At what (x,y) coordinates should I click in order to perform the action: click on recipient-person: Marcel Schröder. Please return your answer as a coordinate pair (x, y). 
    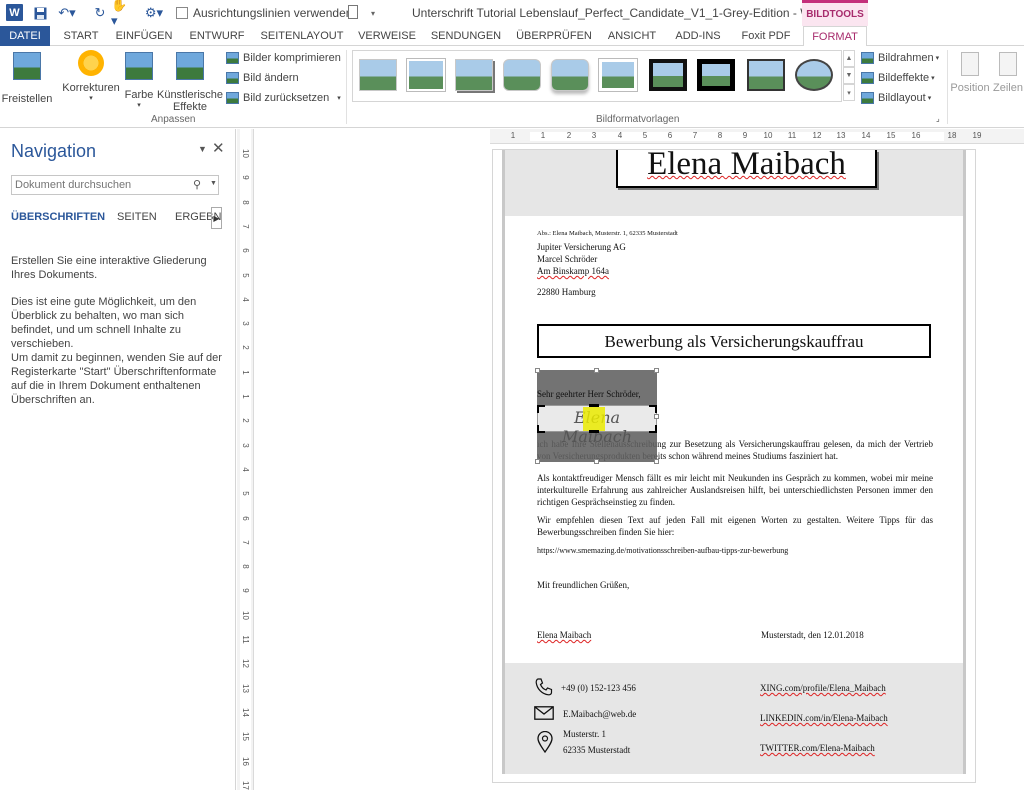
    Looking at the image, I should click on (567, 259).